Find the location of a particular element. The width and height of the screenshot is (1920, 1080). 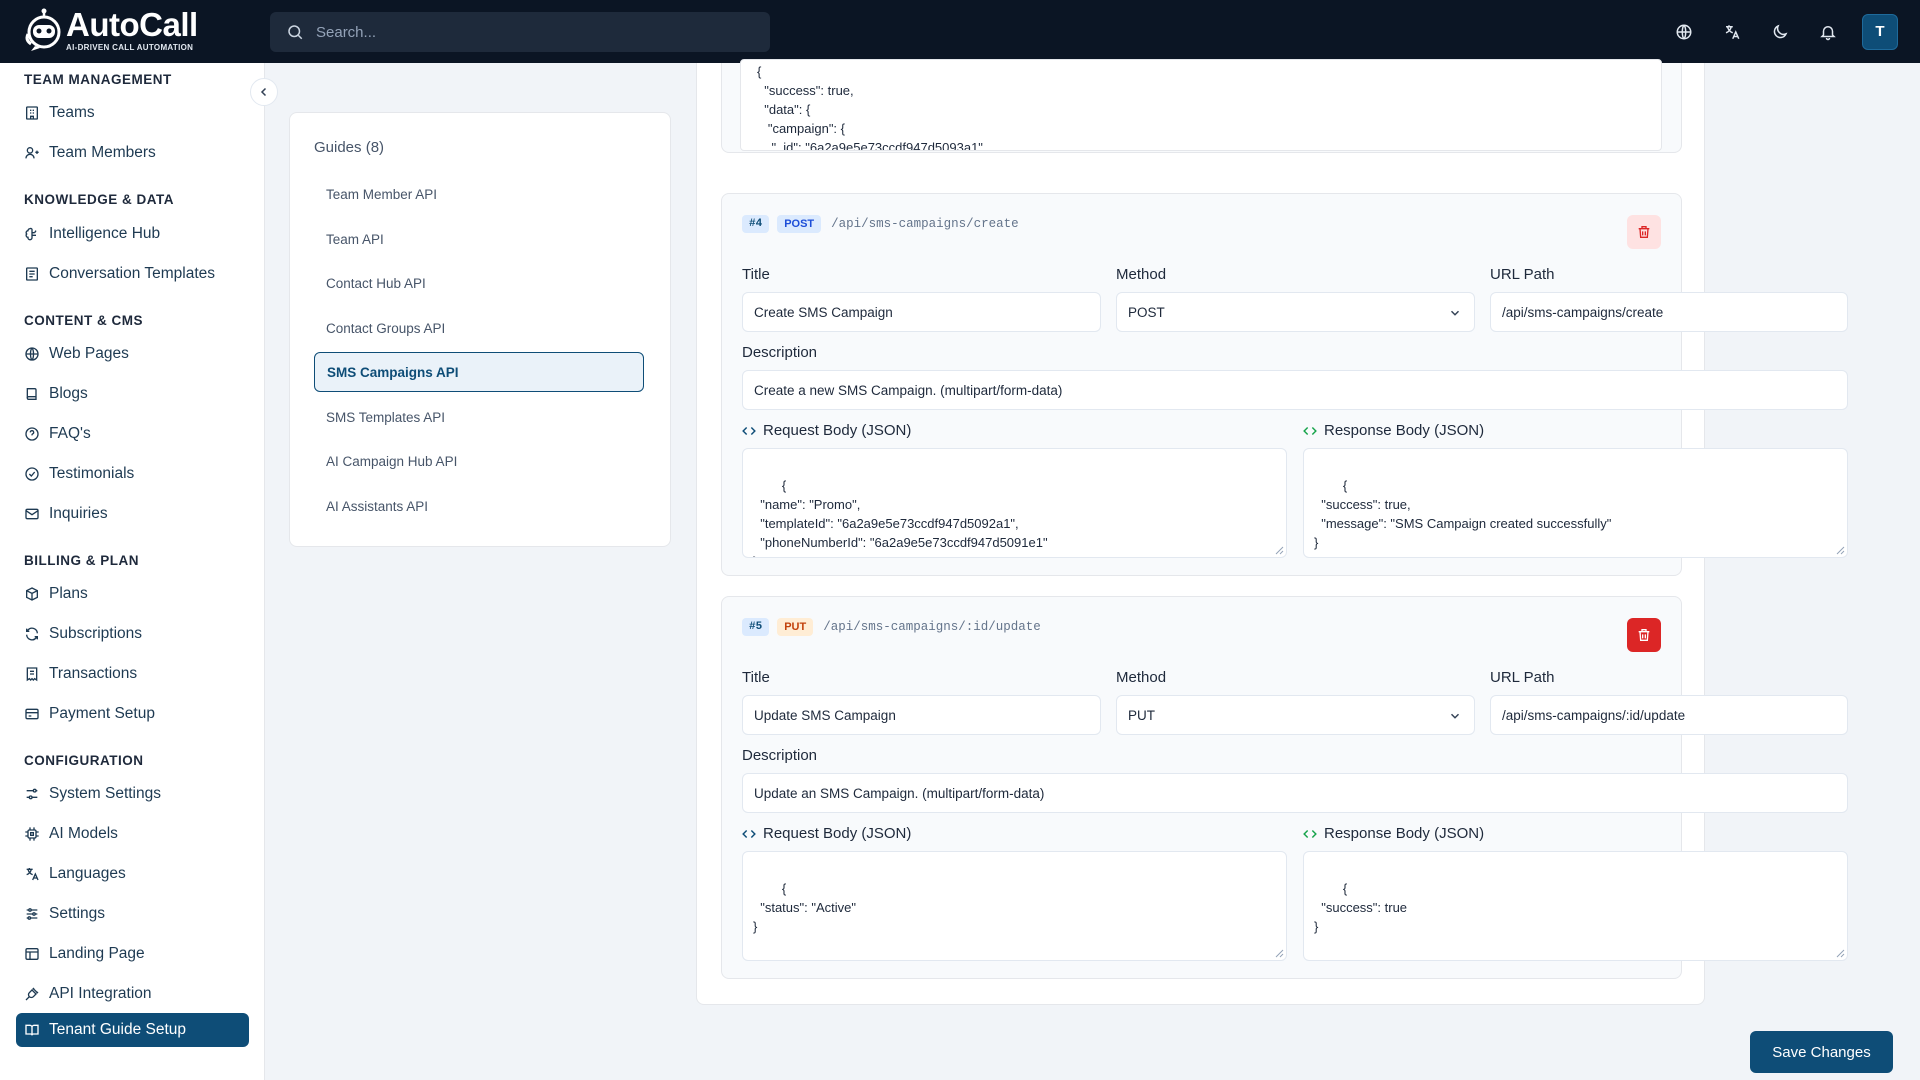

section-title-knowledge-data: KNOWLEDGE & DATA is located at coordinates (99, 199).